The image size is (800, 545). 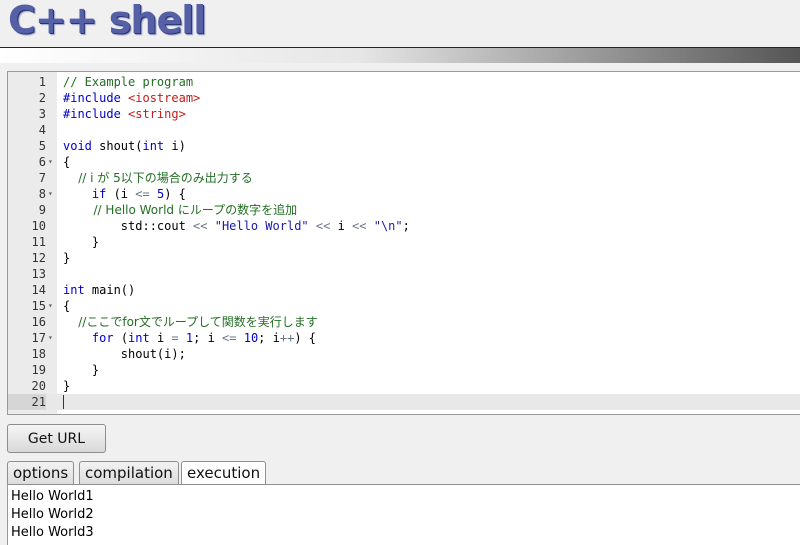 What do you see at coordinates (128, 82) in the screenshot?
I see `code-token: // Example program` at bounding box center [128, 82].